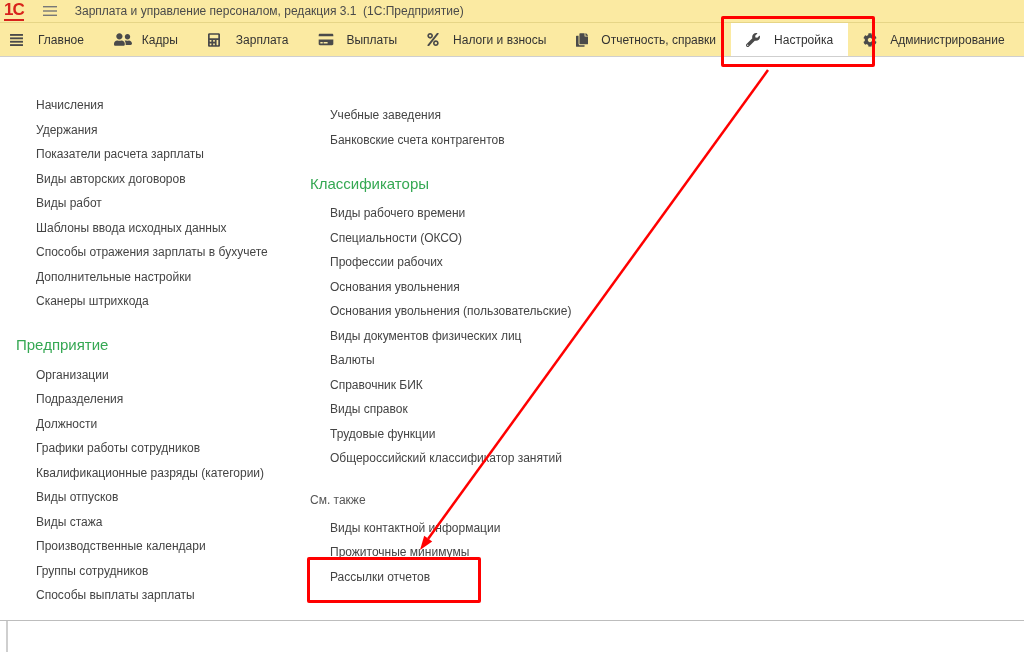  I want to click on menu-icon, so click(49, 11).